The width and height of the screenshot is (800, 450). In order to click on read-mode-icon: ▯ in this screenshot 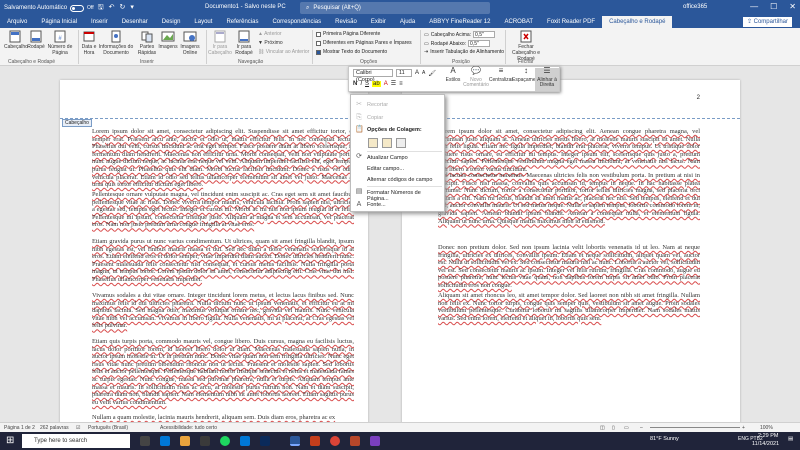, I will do `click(613, 428)`.